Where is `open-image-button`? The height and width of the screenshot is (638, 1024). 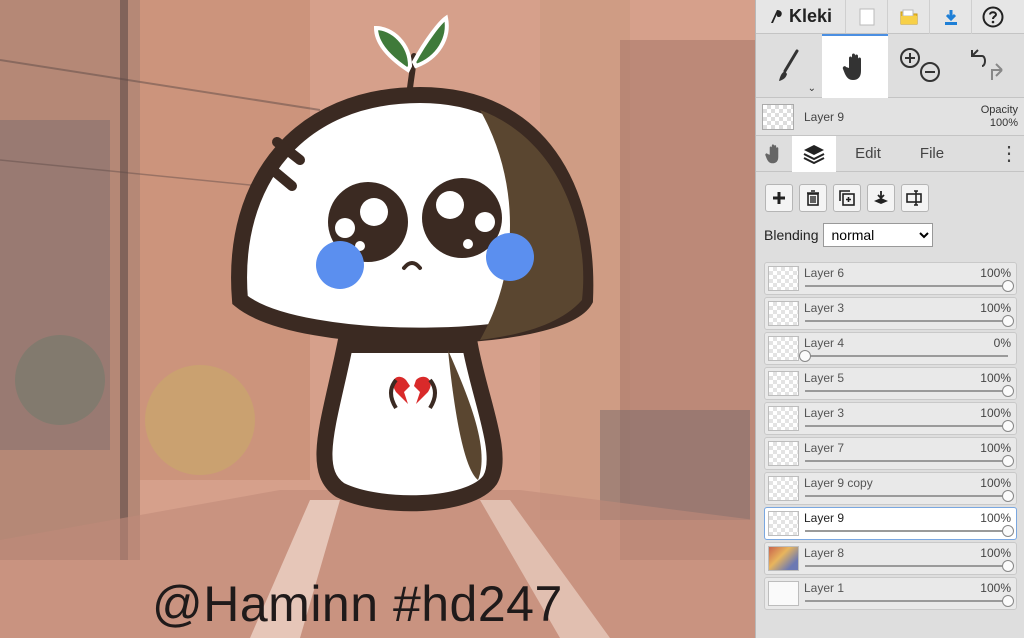 open-image-button is located at coordinates (909, 17).